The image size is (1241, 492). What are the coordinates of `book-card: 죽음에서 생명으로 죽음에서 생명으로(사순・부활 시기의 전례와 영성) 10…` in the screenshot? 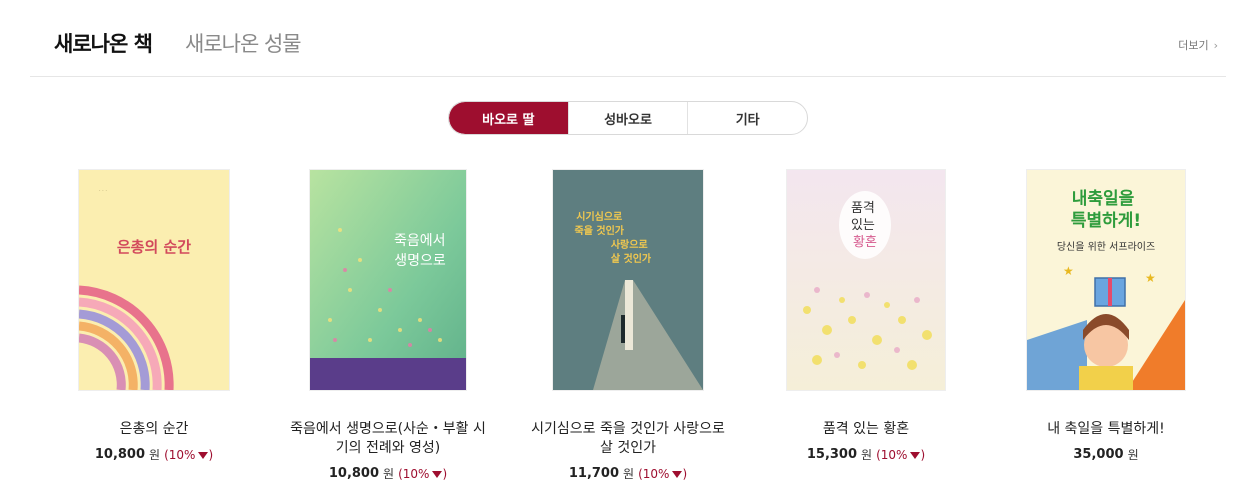 It's located at (388, 326).